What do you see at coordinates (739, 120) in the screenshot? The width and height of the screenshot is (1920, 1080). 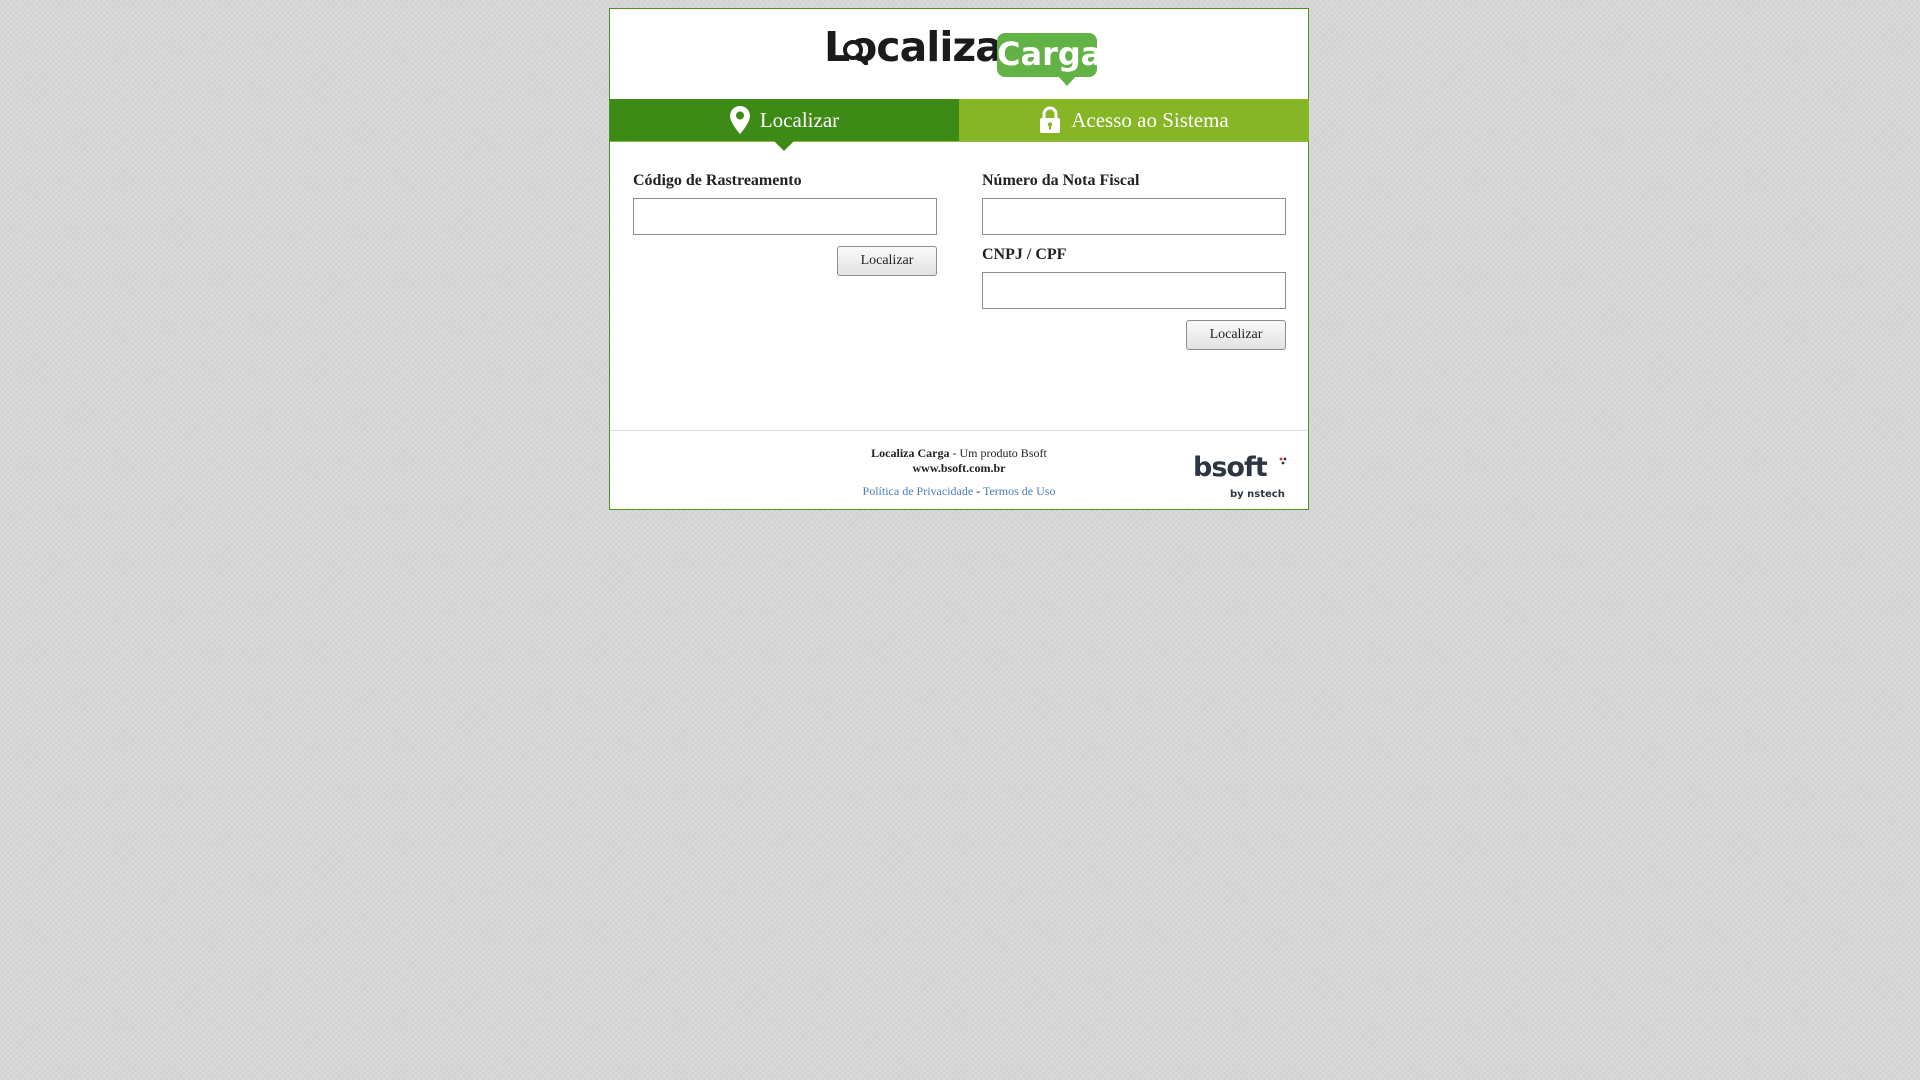 I see `map-pin-icon` at bounding box center [739, 120].